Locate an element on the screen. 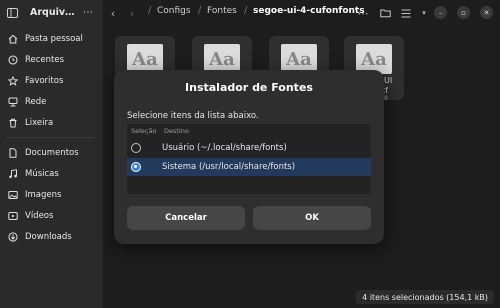  breadcrumb-fontes: Fontes is located at coordinates (222, 11).